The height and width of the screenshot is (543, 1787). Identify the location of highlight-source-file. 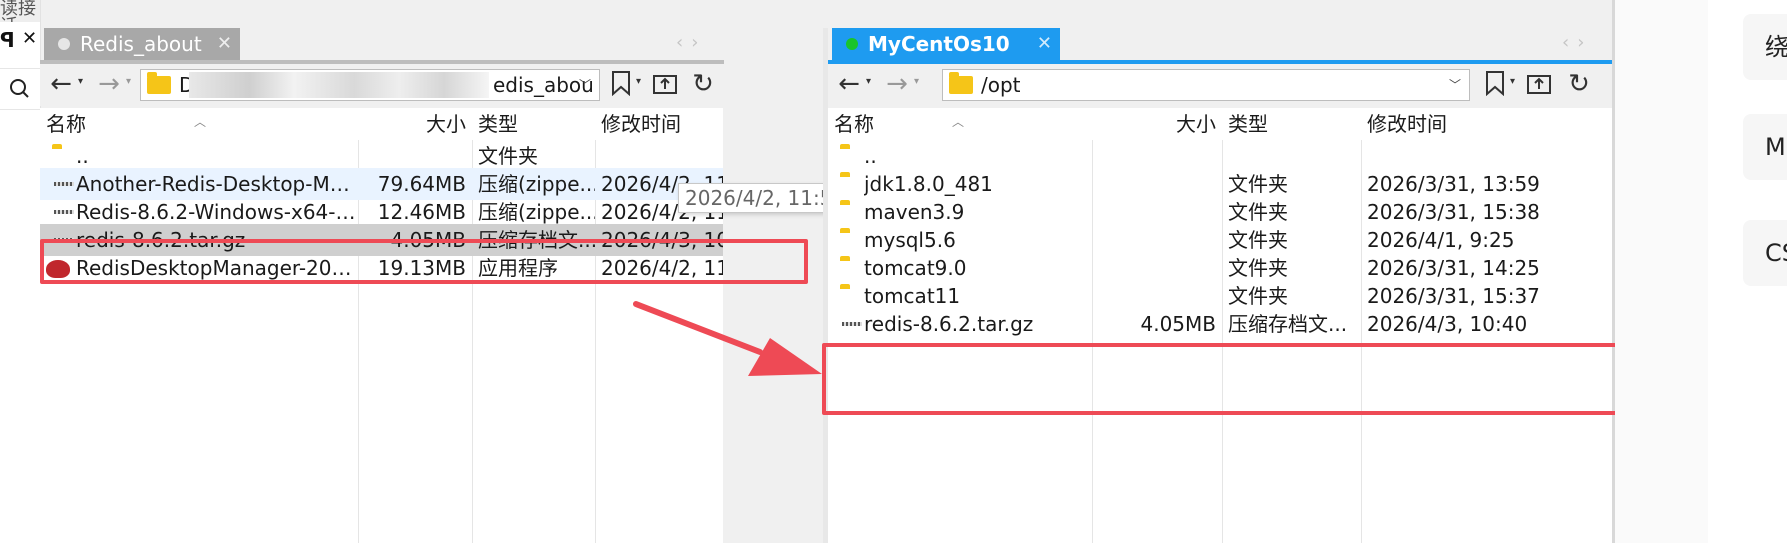
(424, 261).